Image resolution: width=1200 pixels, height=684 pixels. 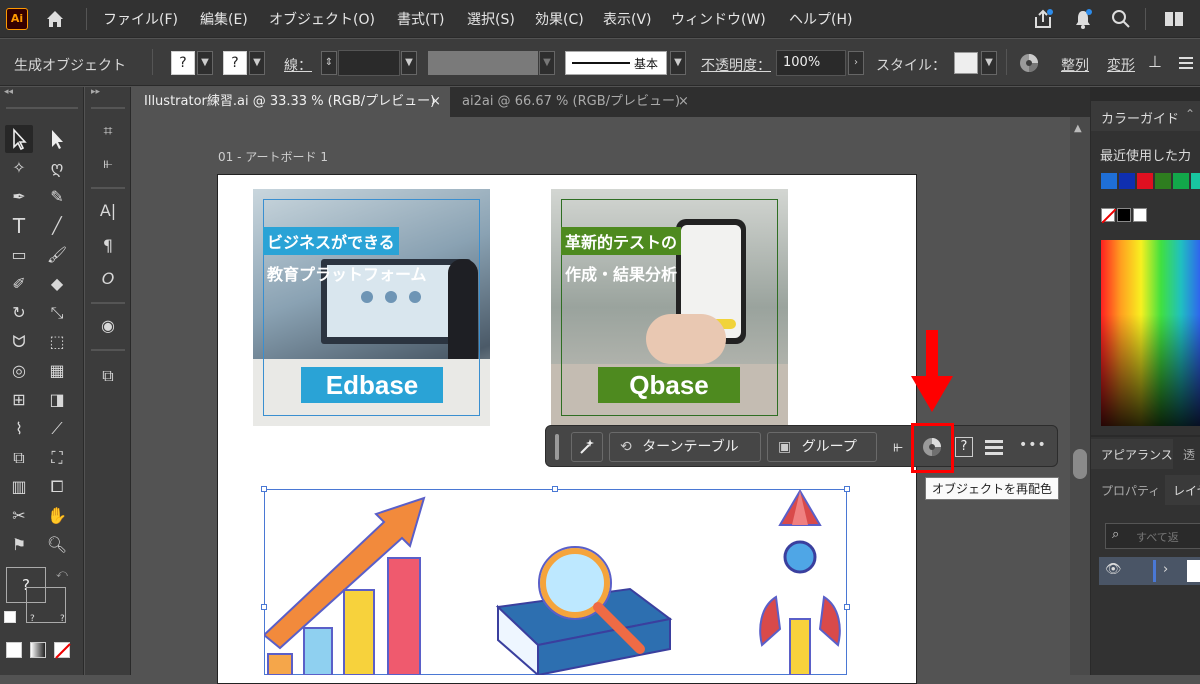 What do you see at coordinates (1080, 464) in the screenshot?
I see `scroll-thumb` at bounding box center [1080, 464].